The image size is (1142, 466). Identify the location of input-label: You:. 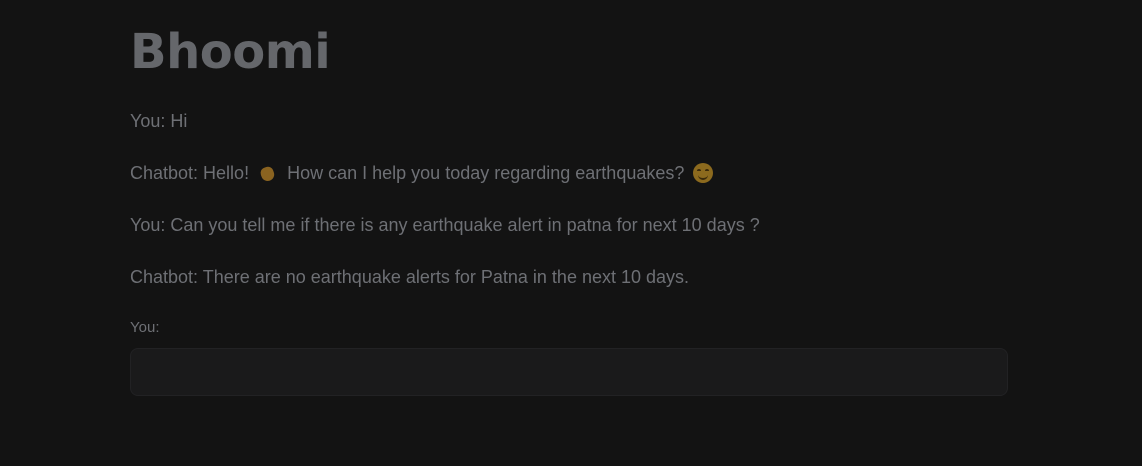
(145, 327).